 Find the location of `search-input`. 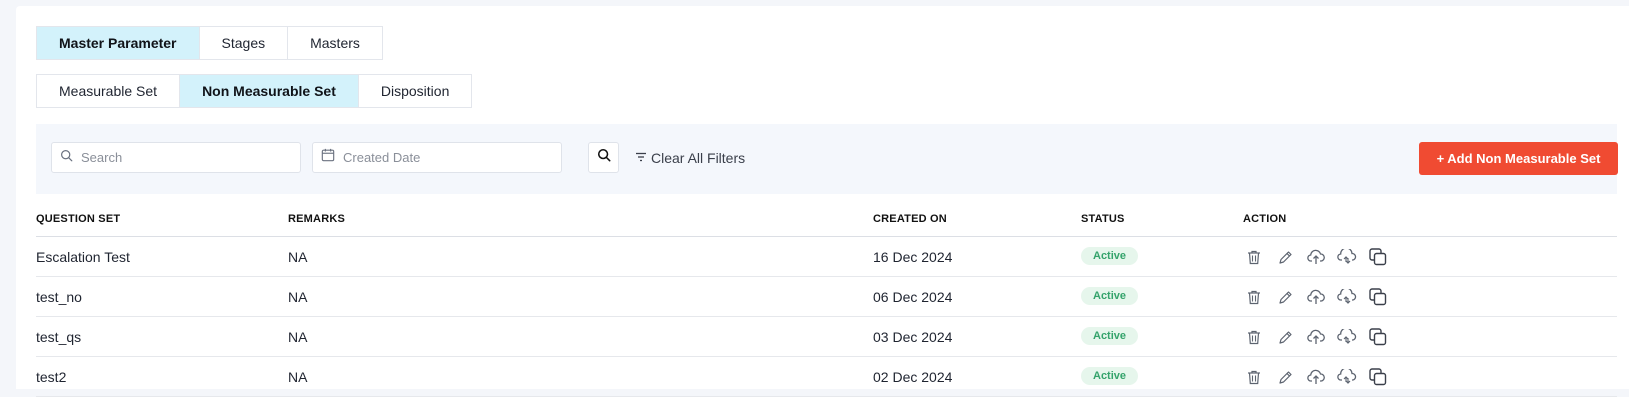

search-input is located at coordinates (181, 157).